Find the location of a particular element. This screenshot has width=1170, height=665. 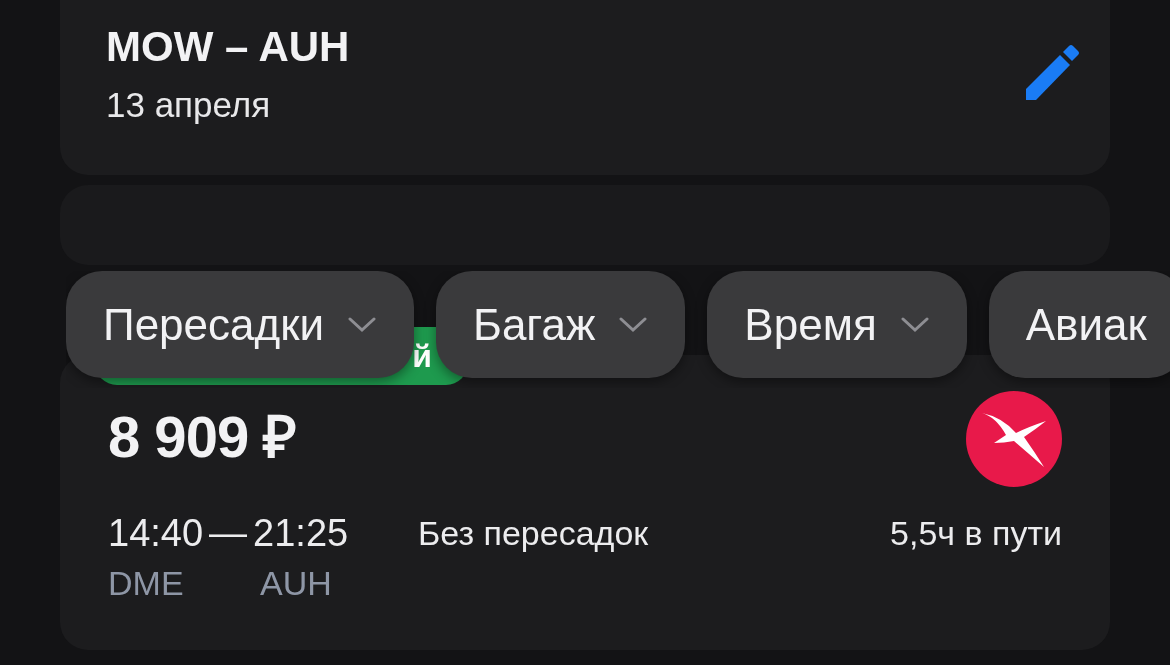

filter-chip: Багаж is located at coordinates (561, 324).